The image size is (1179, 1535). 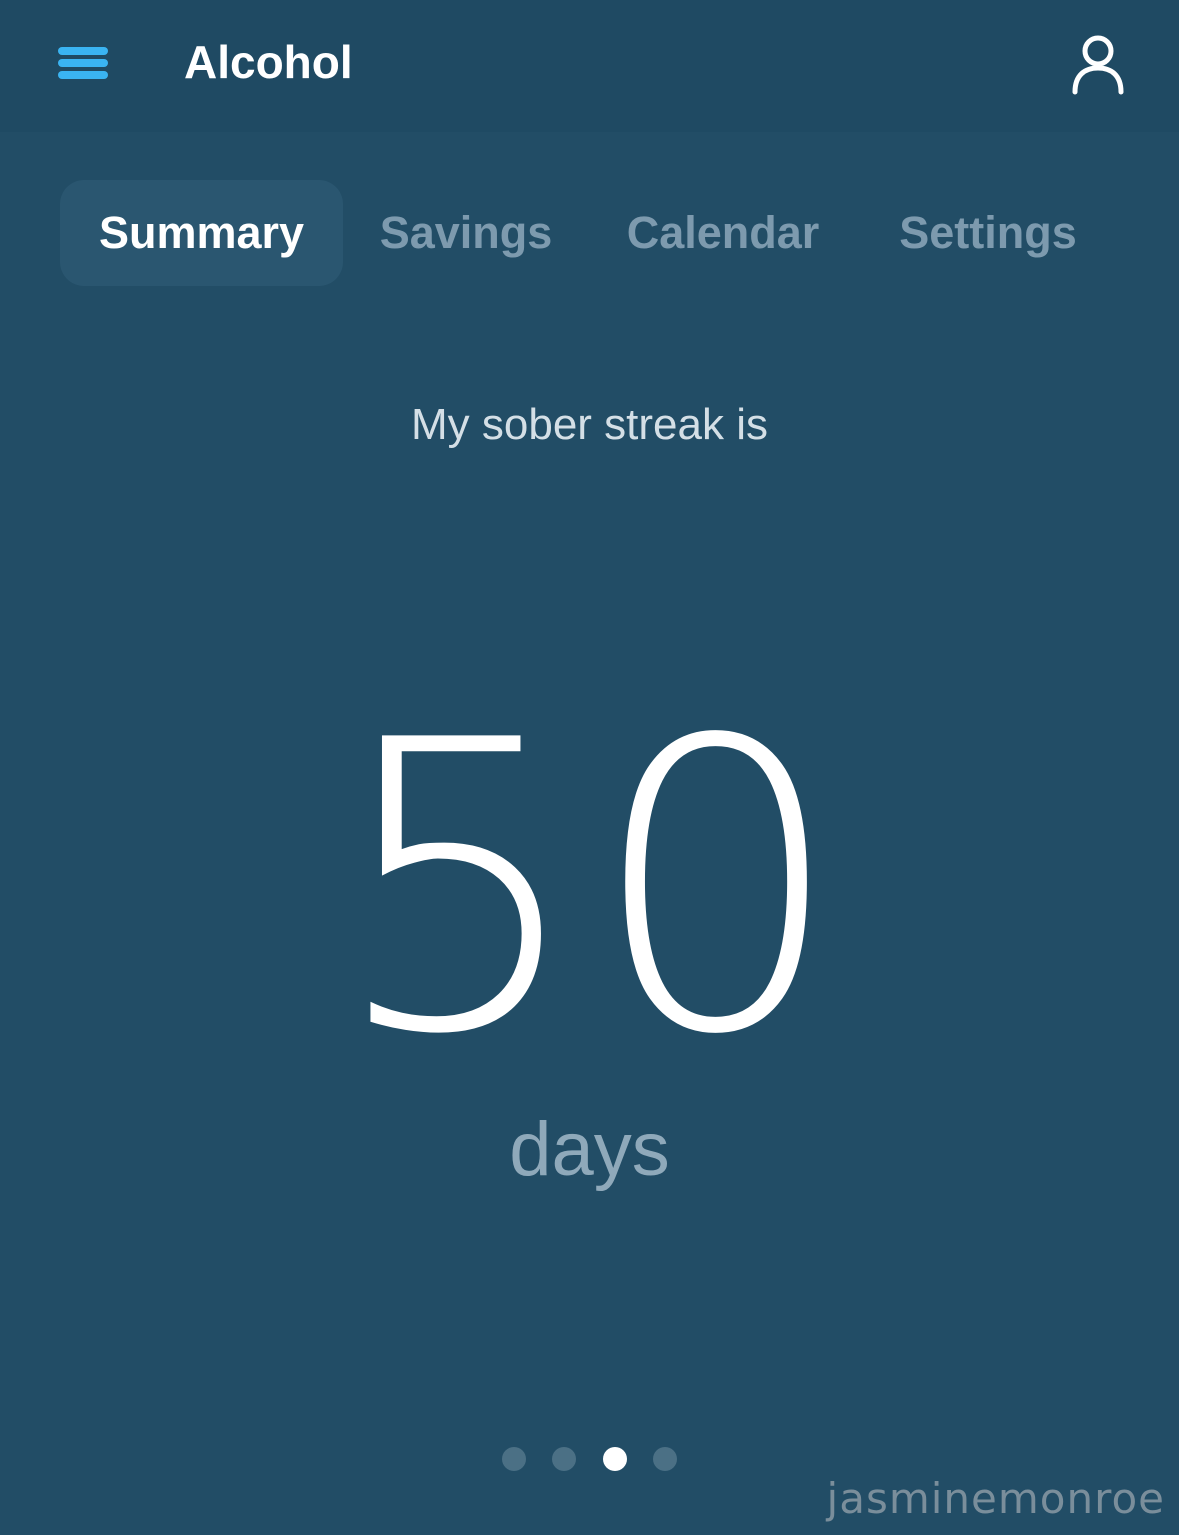 What do you see at coordinates (201, 233) in the screenshot?
I see `tab-summary: Summary` at bounding box center [201, 233].